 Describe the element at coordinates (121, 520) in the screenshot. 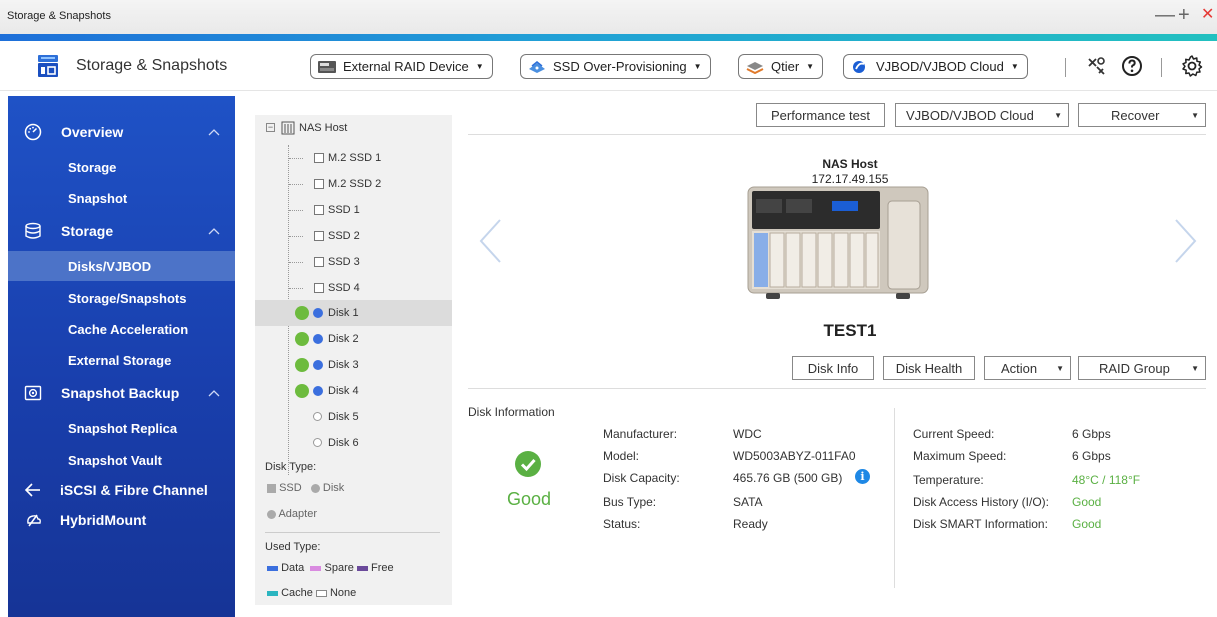

I see `sidebar-group-hybridmount: HybridMount` at that location.